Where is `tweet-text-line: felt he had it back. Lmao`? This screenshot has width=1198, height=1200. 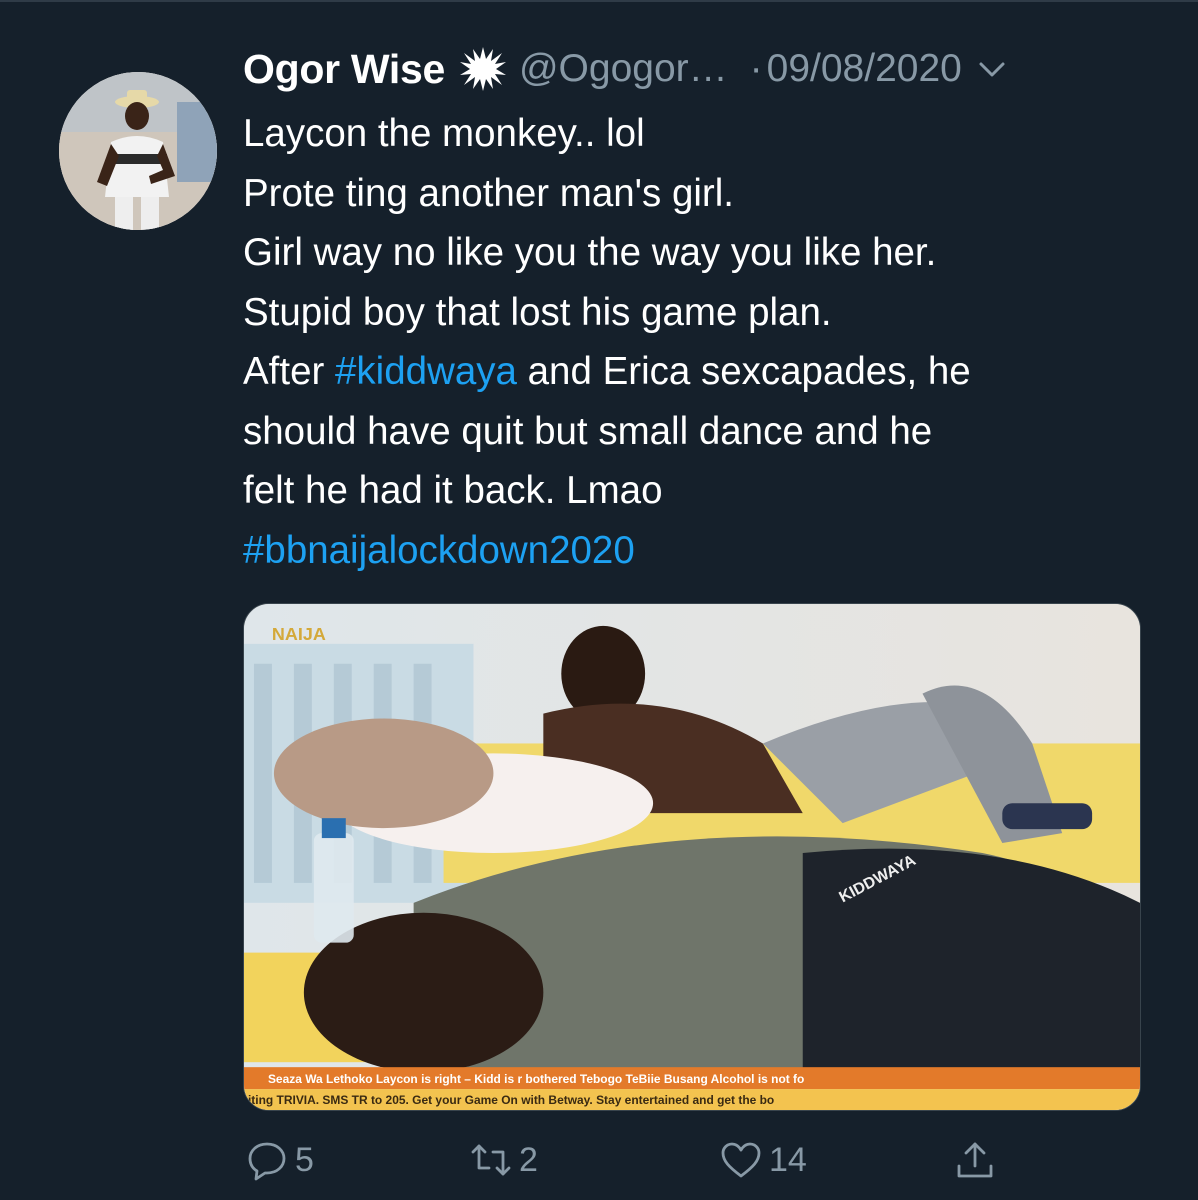
tweet-text-line: felt he had it back. Lmao is located at coordinates (703, 491).